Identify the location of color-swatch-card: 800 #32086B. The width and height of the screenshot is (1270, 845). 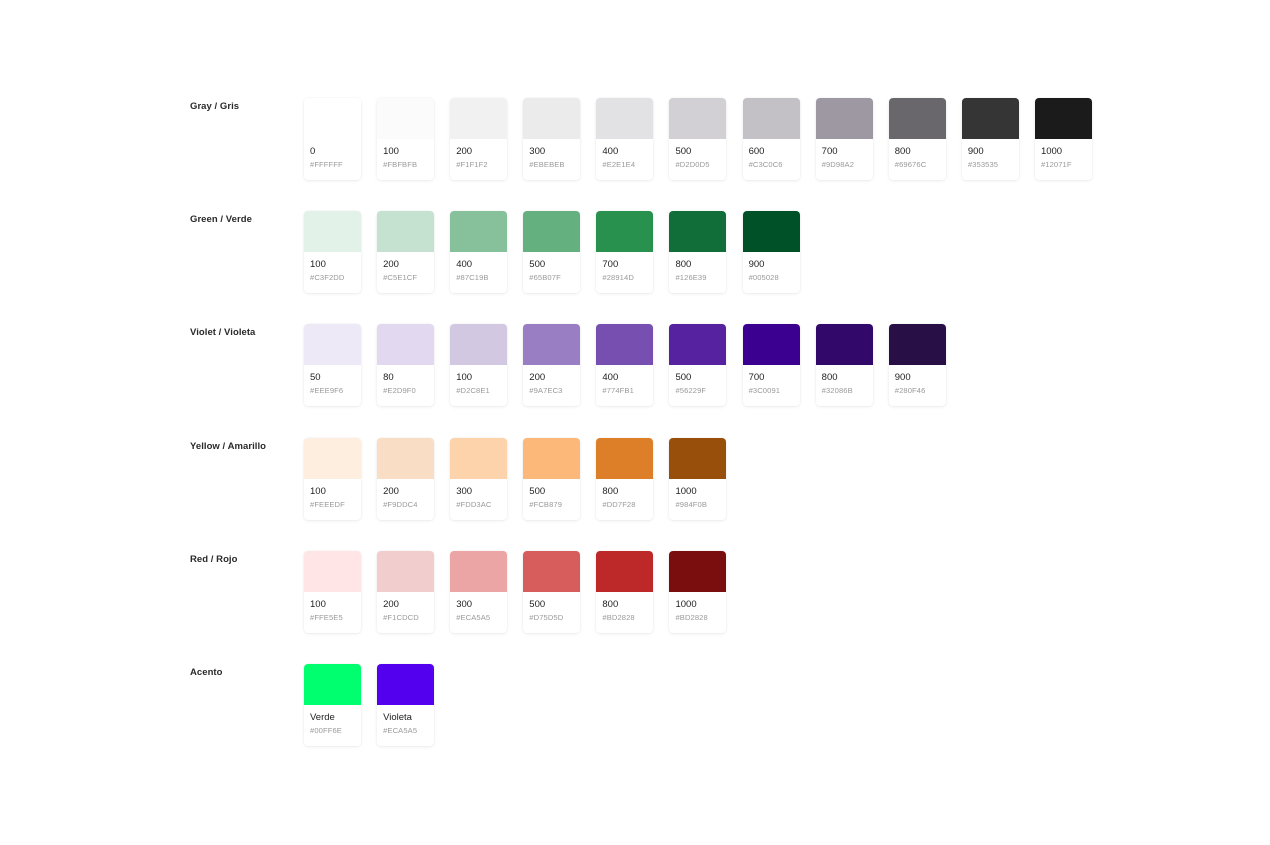
(844, 365).